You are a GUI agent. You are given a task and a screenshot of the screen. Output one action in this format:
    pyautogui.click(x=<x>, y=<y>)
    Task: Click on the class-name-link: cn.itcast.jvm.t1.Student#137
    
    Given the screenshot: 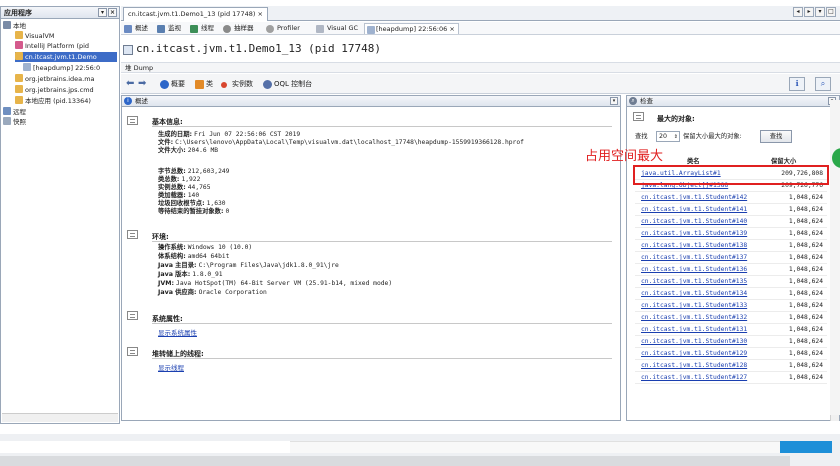 What is the action you would take?
    pyautogui.click(x=694, y=258)
    